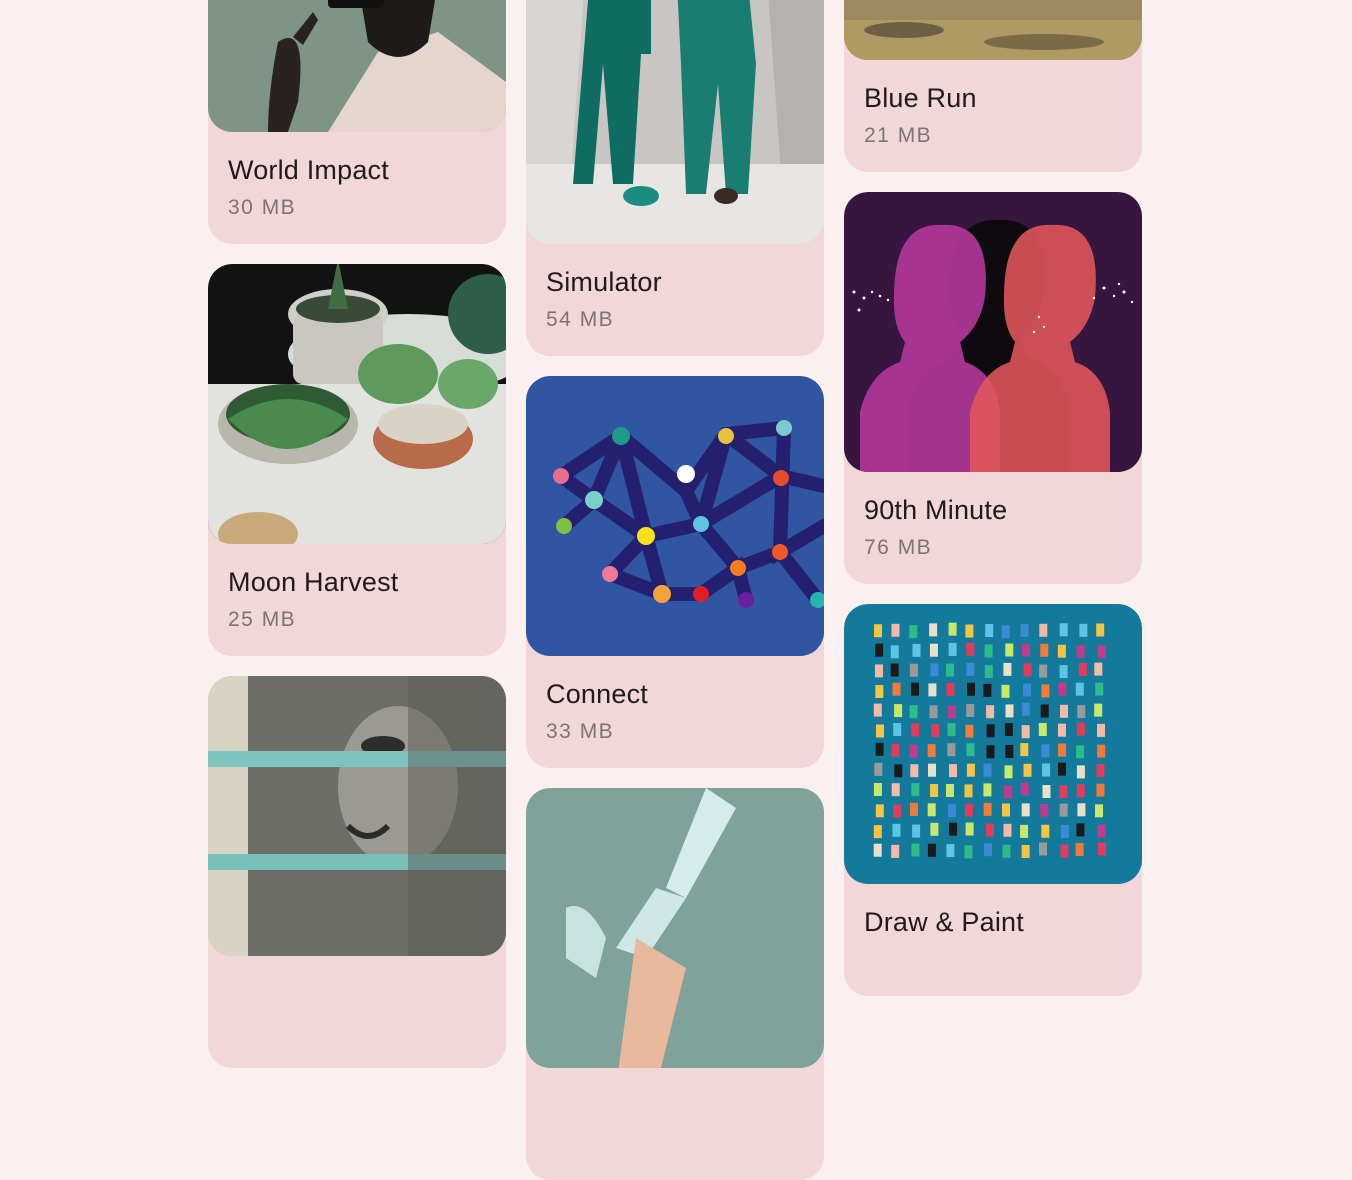  What do you see at coordinates (993, 800) in the screenshot?
I see `app-card-draw-paint: Draw & Paint` at bounding box center [993, 800].